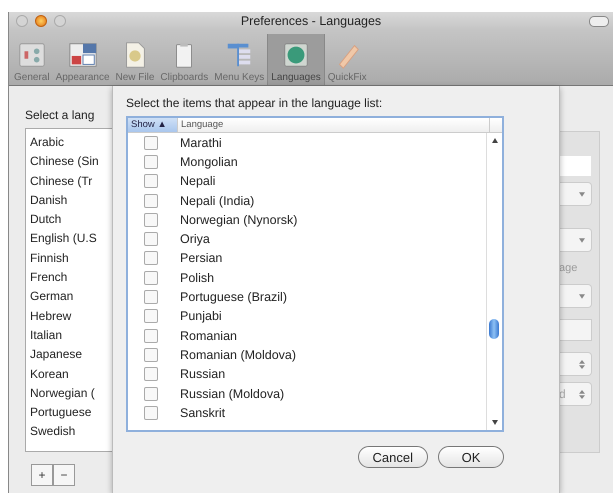 This screenshot has height=493, width=613. I want to click on list-item: English (U.S, so click(71, 239).